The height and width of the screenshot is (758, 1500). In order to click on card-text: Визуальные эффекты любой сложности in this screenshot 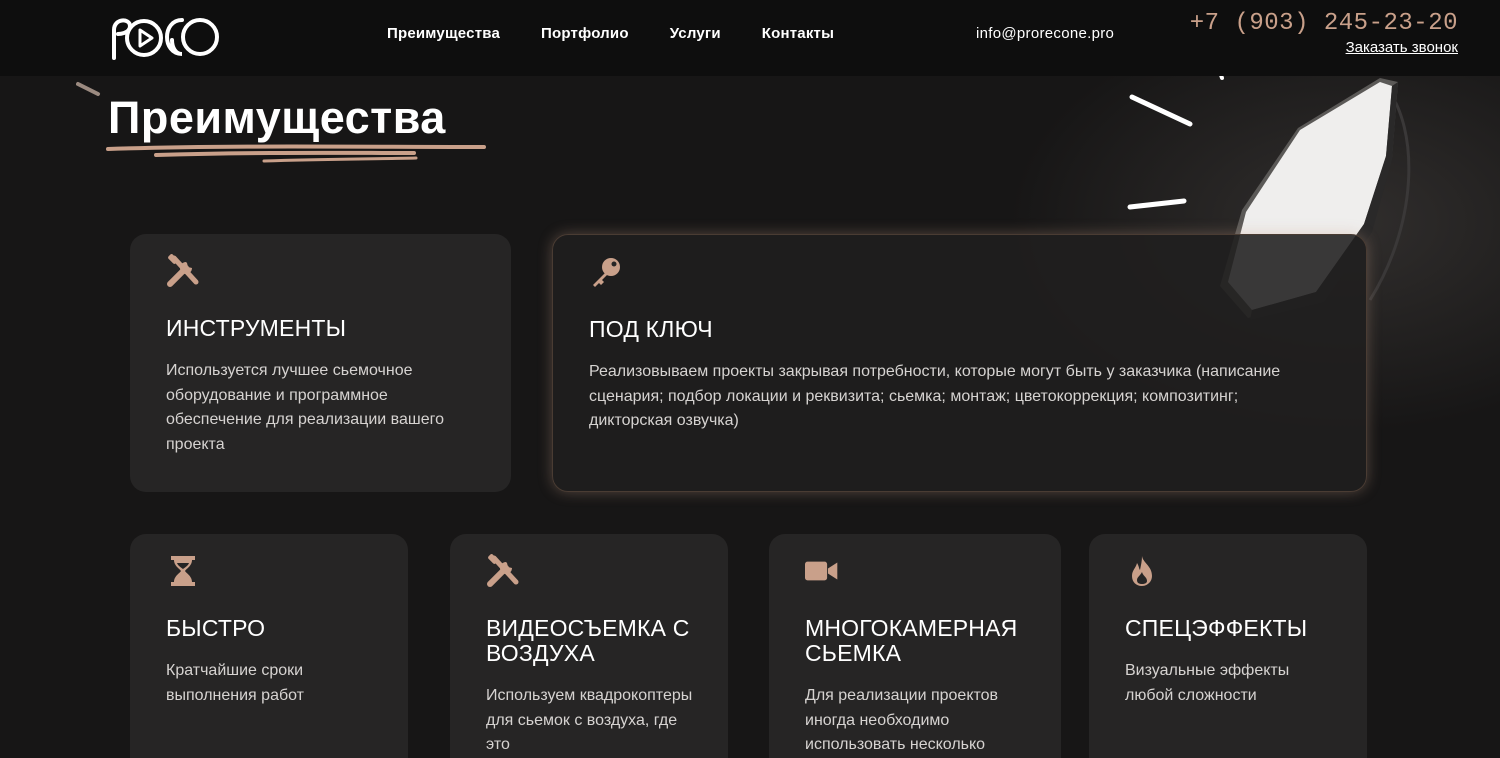, I will do `click(1207, 683)`.